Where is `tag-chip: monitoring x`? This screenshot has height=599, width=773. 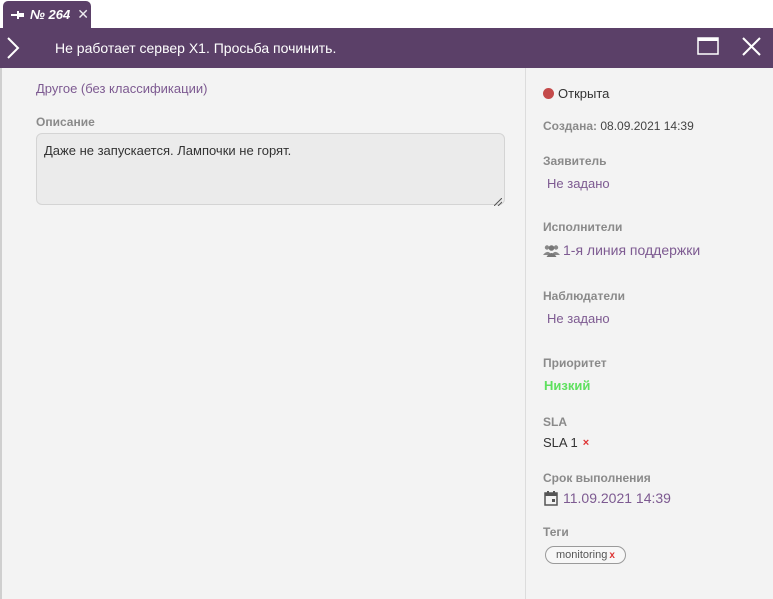 tag-chip: monitoring x is located at coordinates (585, 555).